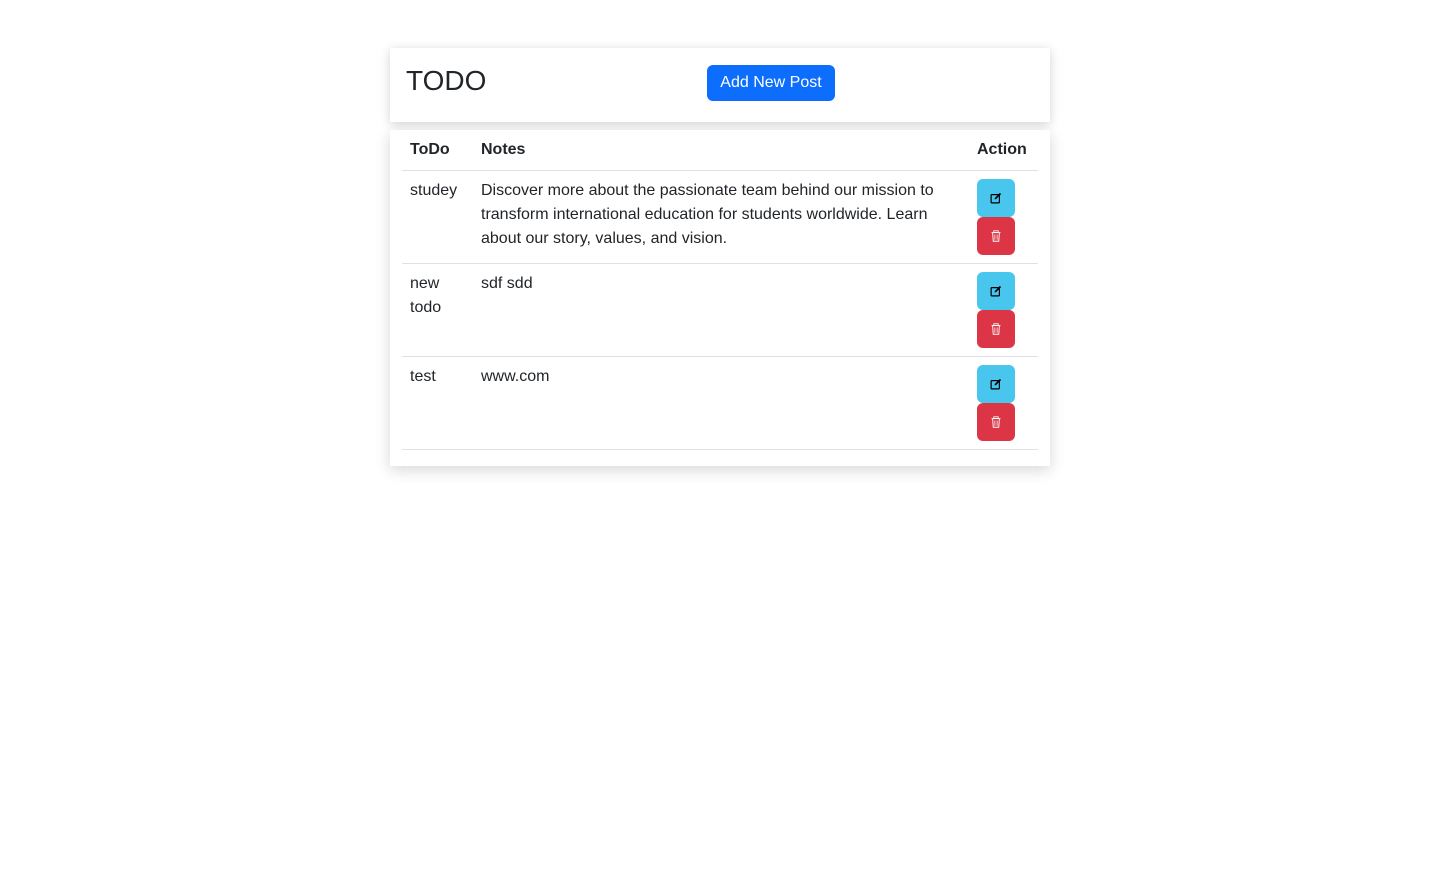 The width and height of the screenshot is (1440, 869). What do you see at coordinates (437, 310) in the screenshot?
I see `todo-cell: new todo` at bounding box center [437, 310].